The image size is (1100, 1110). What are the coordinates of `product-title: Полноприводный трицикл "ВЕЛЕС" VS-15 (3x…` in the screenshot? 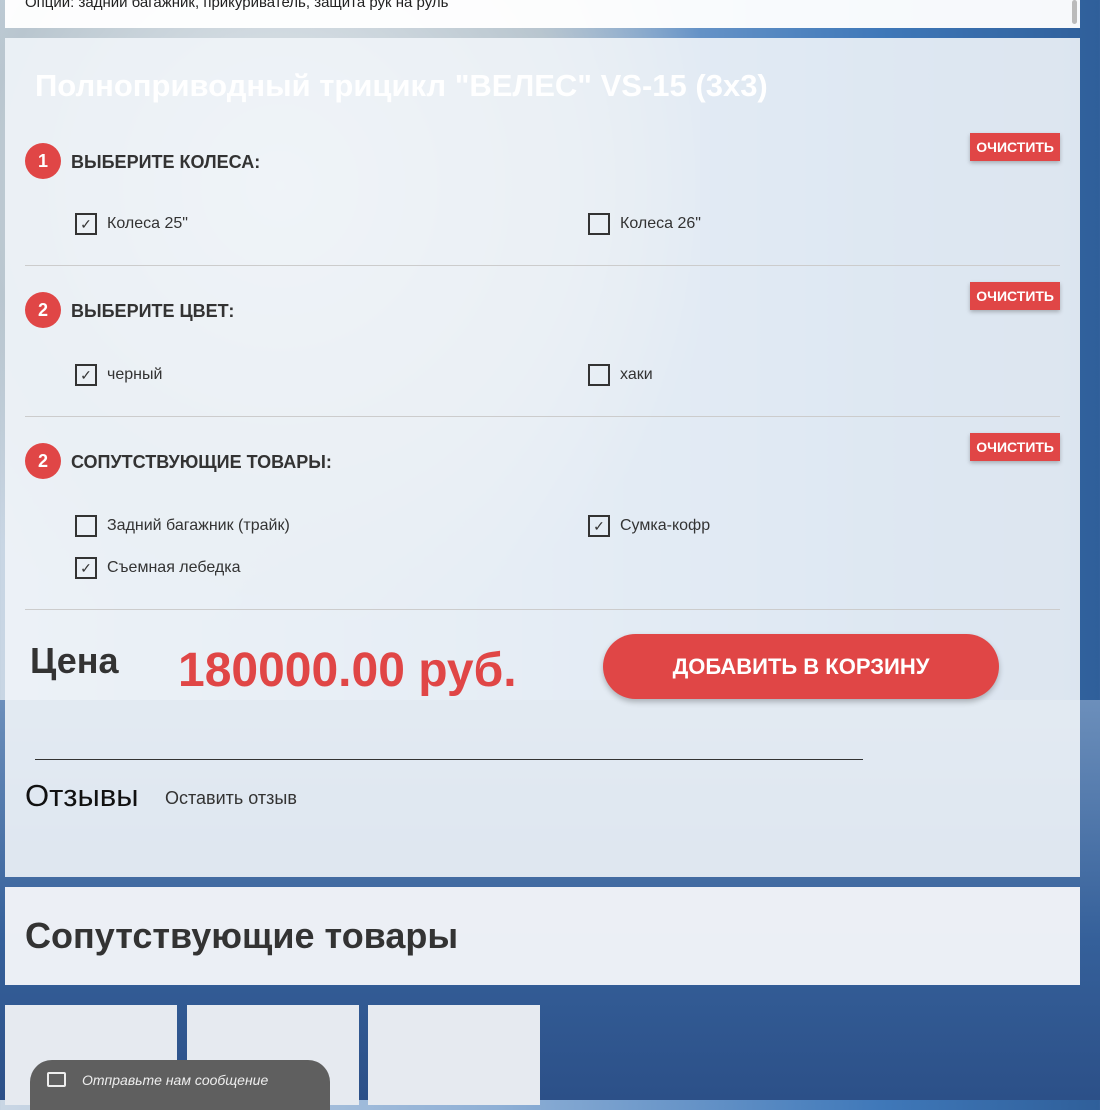 It's located at (401, 85).